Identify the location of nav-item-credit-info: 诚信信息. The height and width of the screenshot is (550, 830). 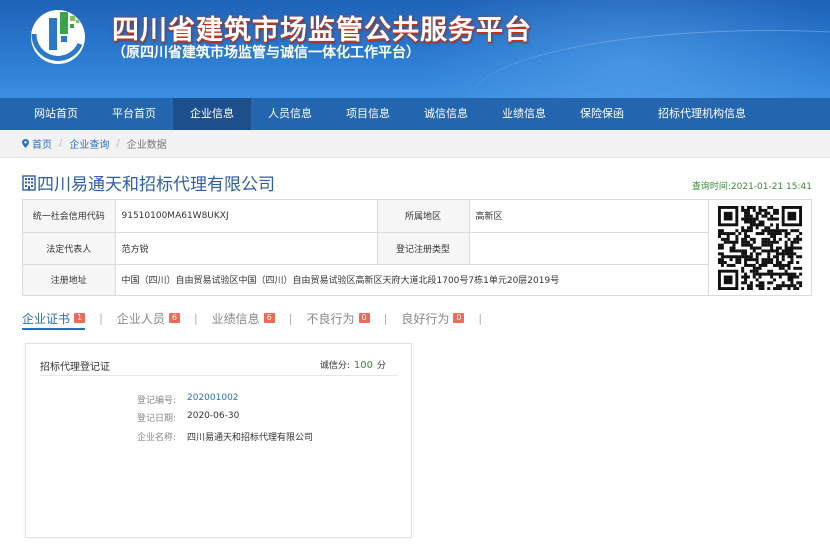
(446, 114).